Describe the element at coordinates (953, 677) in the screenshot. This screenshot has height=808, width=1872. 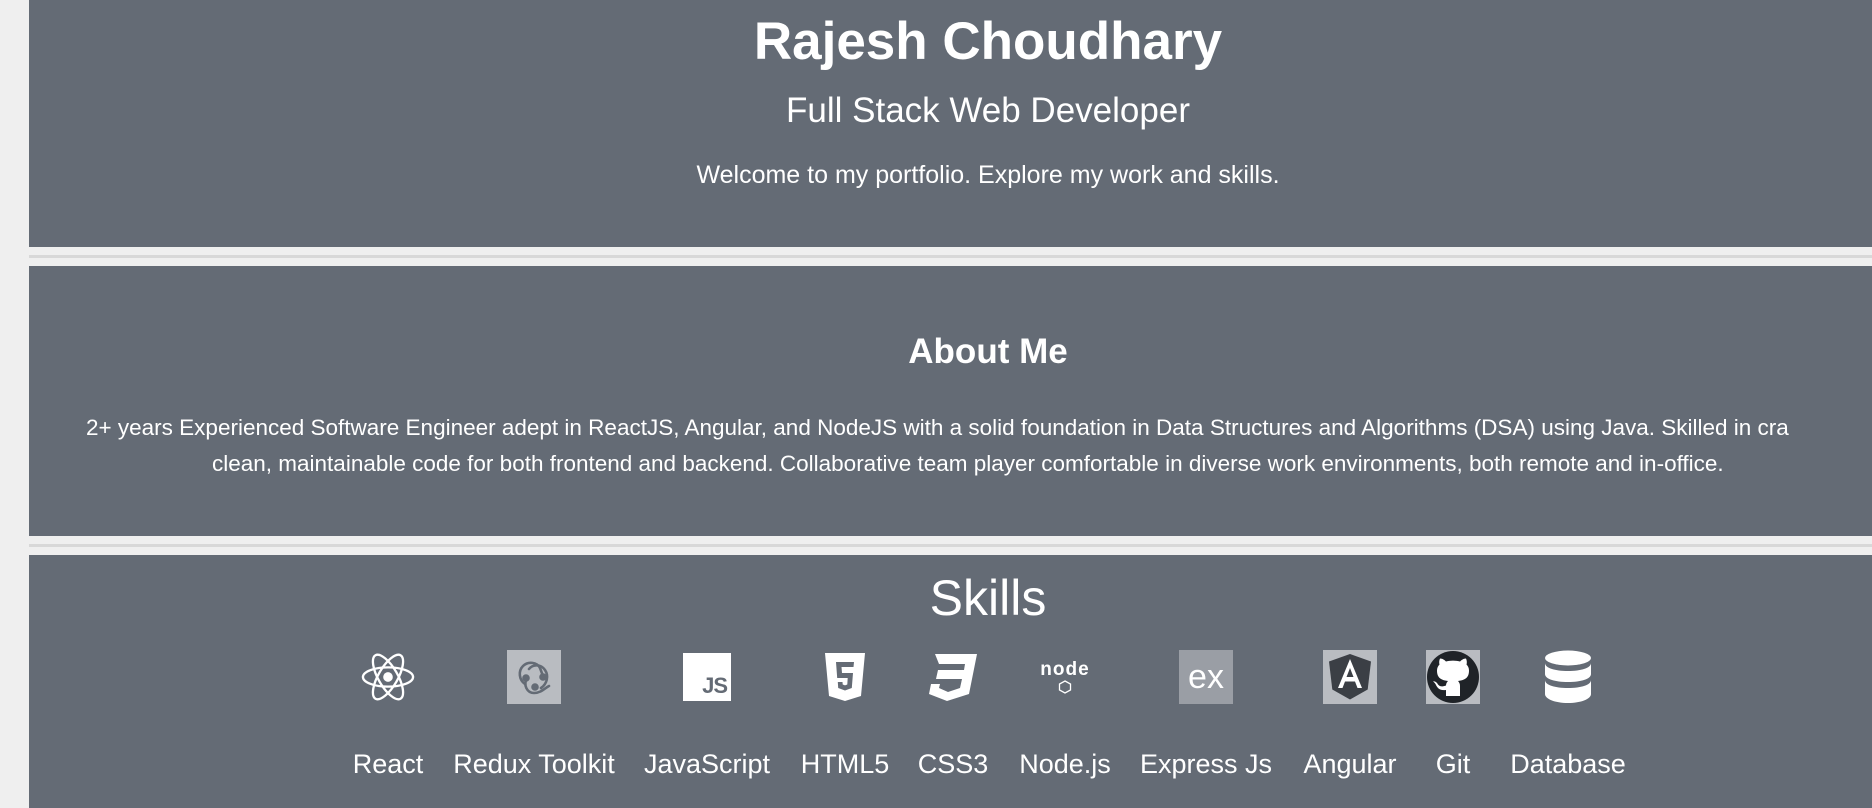
I see `css3-icon` at that location.